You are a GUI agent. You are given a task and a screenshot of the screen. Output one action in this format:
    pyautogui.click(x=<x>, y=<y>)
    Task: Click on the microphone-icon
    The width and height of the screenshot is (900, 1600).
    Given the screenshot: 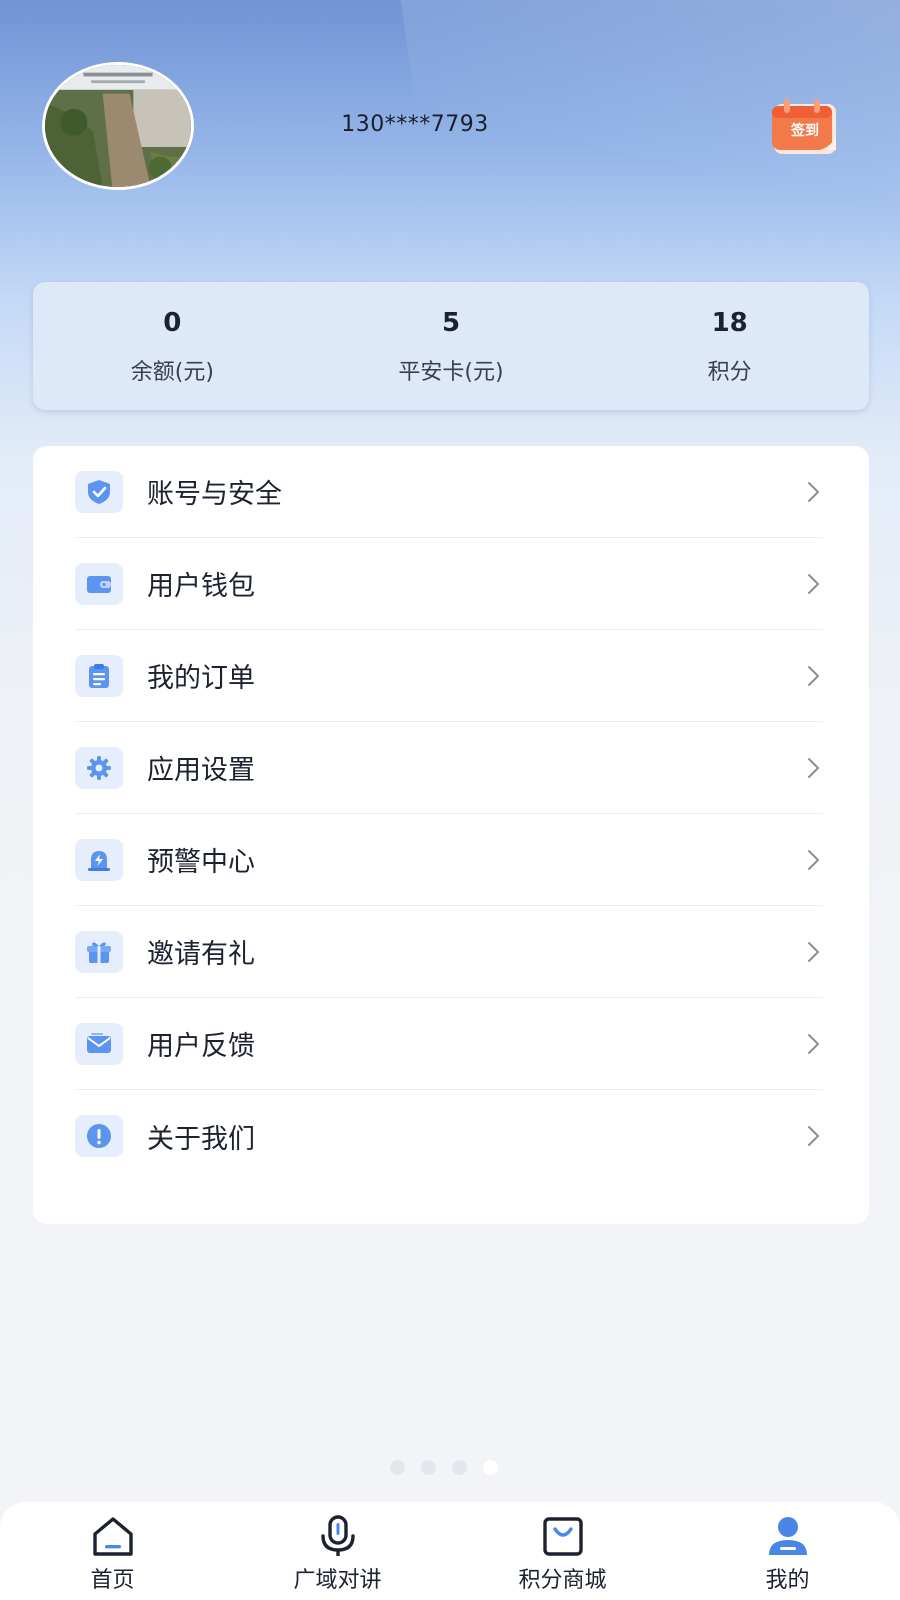 What is the action you would take?
    pyautogui.click(x=337, y=1535)
    